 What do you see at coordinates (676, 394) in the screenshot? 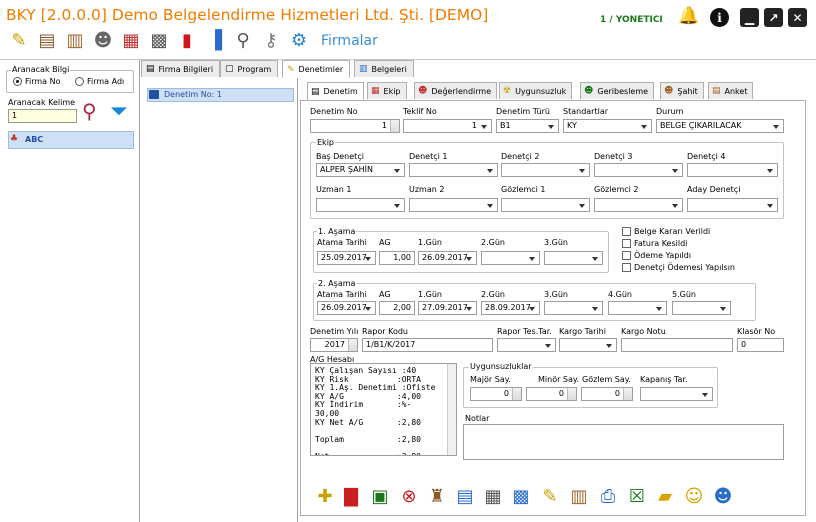
I see `kapanis-date` at bounding box center [676, 394].